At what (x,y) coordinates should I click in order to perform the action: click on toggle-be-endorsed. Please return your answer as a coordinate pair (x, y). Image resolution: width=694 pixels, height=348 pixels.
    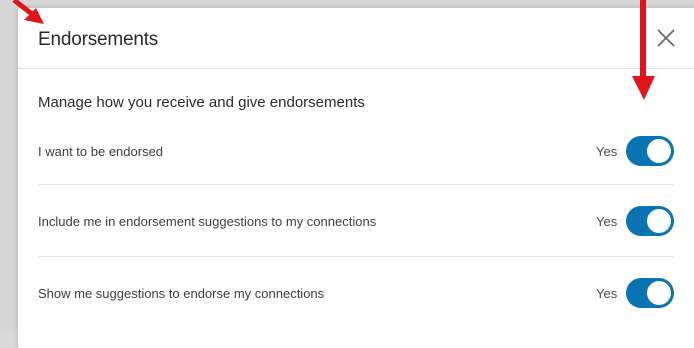
    Looking at the image, I should click on (650, 151).